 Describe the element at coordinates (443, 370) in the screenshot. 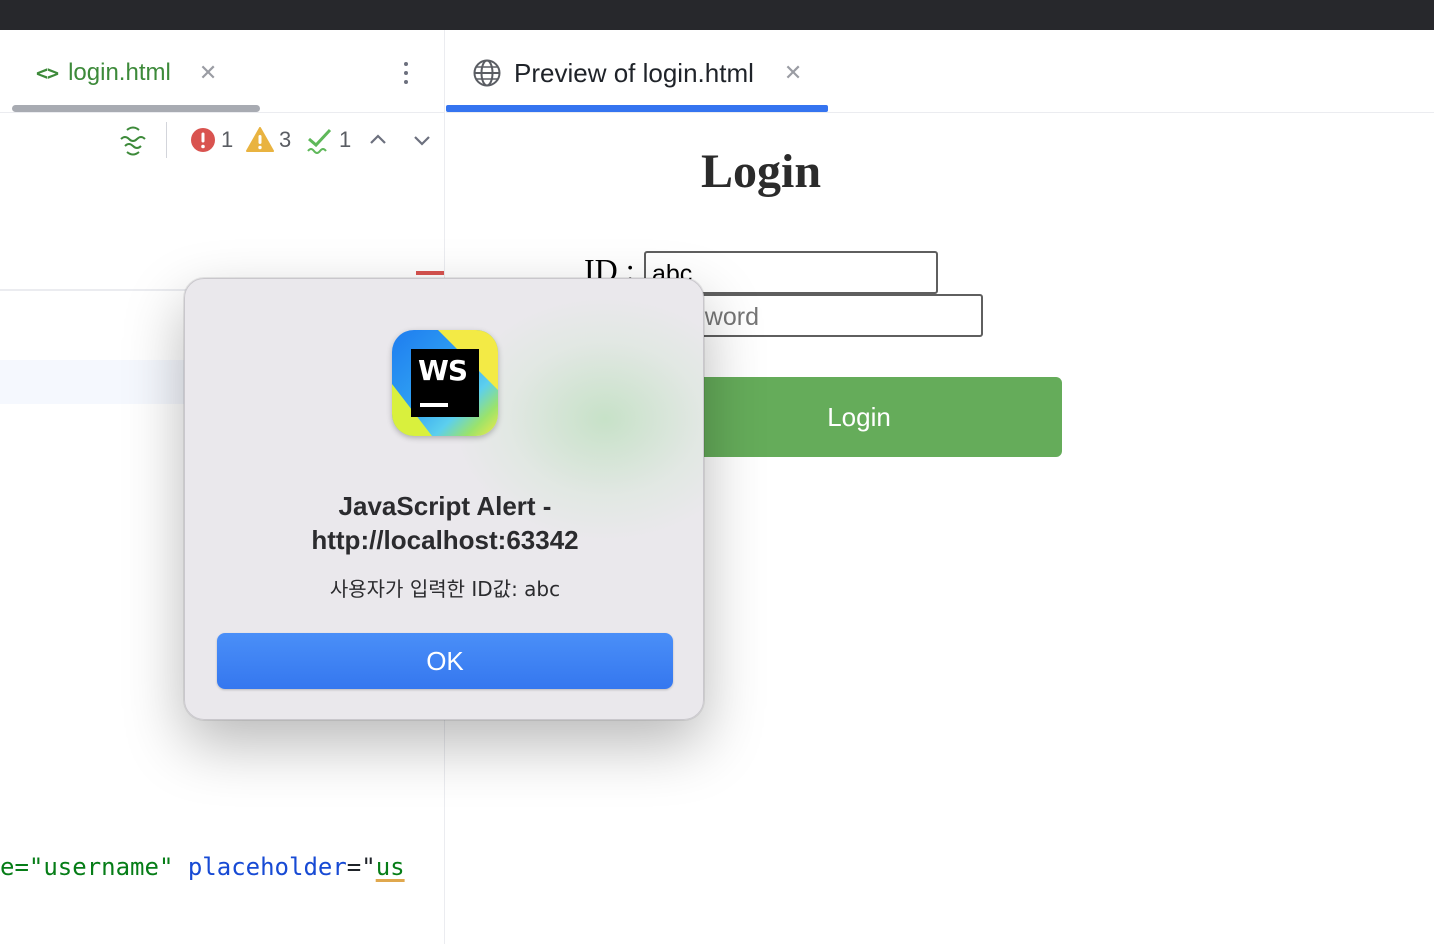

I see `app-icon-text: WS` at that location.